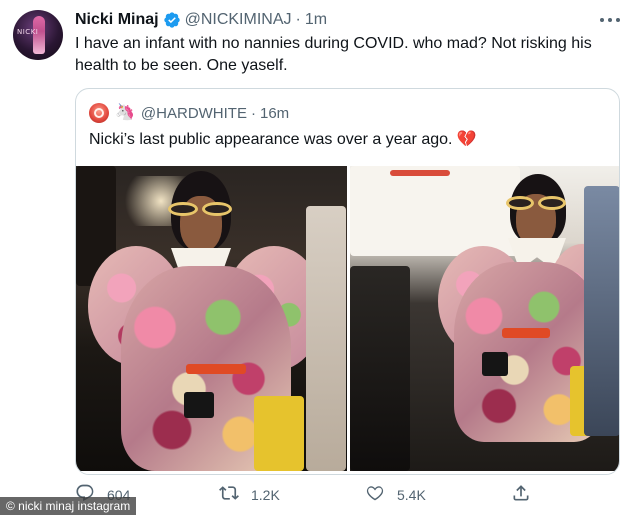 The width and height of the screenshot is (634, 515). Describe the element at coordinates (172, 20) in the screenshot. I see `verified-badge-icon` at that location.